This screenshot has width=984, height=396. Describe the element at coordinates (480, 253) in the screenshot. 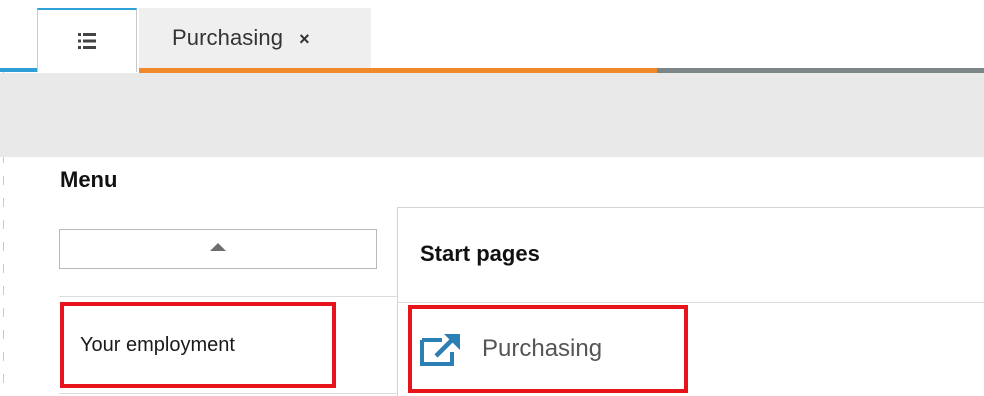

I see `start-pages-title: Start pages` at that location.